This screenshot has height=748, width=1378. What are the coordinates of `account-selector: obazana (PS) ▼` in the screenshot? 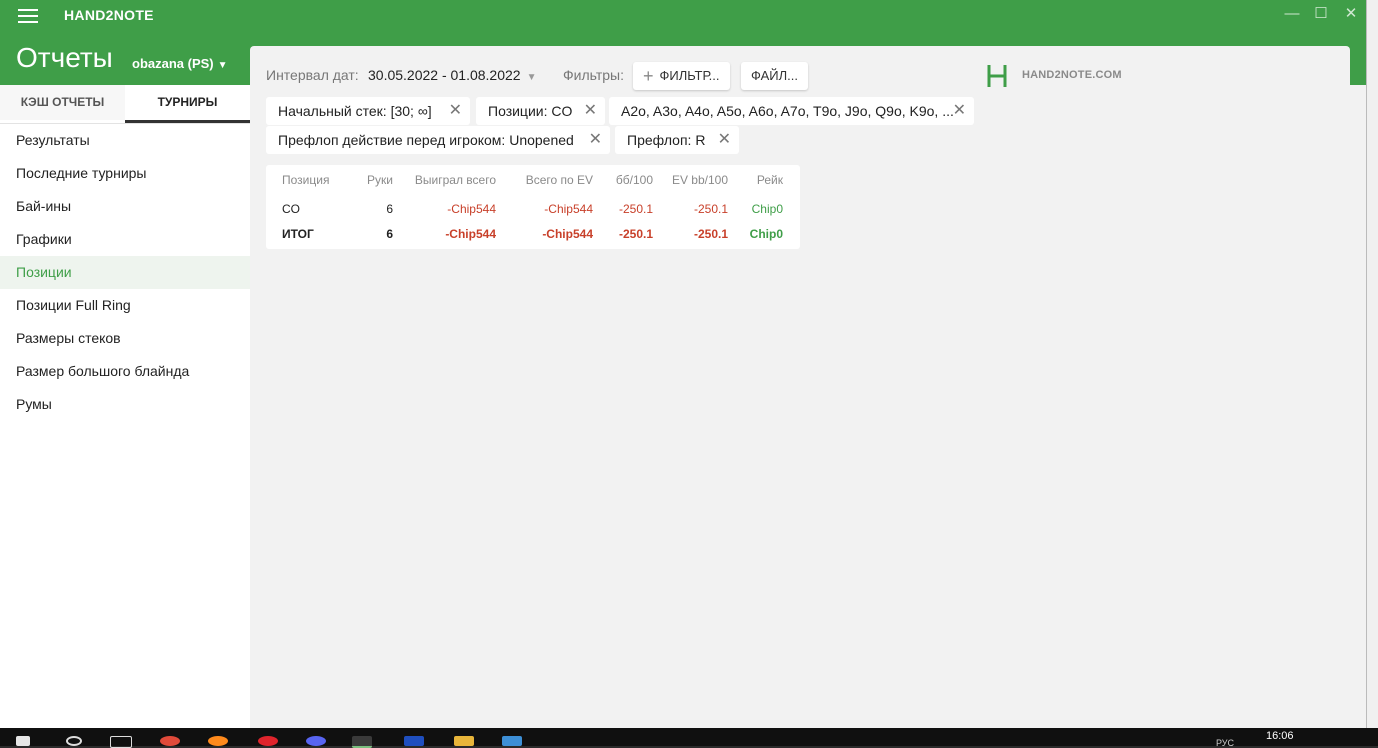 It's located at (180, 63).